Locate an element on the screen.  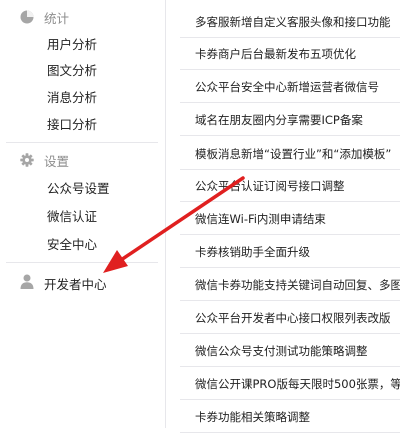
announcement-title: 域名在朋友圈内分享需要ICP备案 is located at coordinates (279, 120).